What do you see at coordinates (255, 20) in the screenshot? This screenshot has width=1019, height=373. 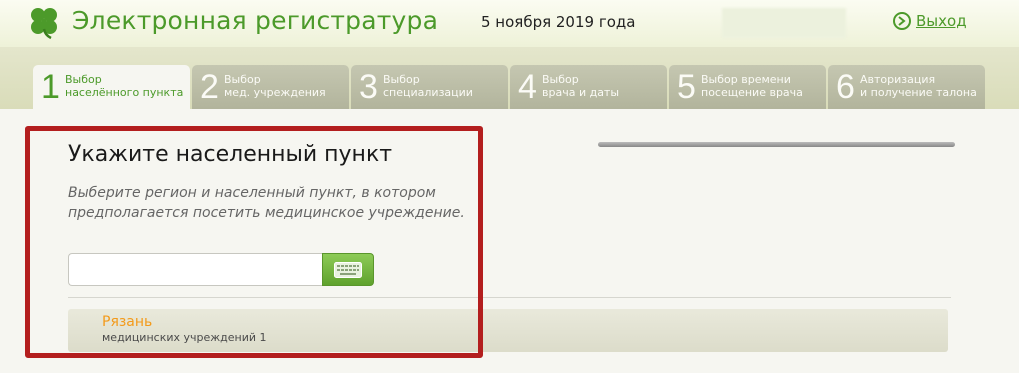 I see `app-title: Электронная регистратура` at bounding box center [255, 20].